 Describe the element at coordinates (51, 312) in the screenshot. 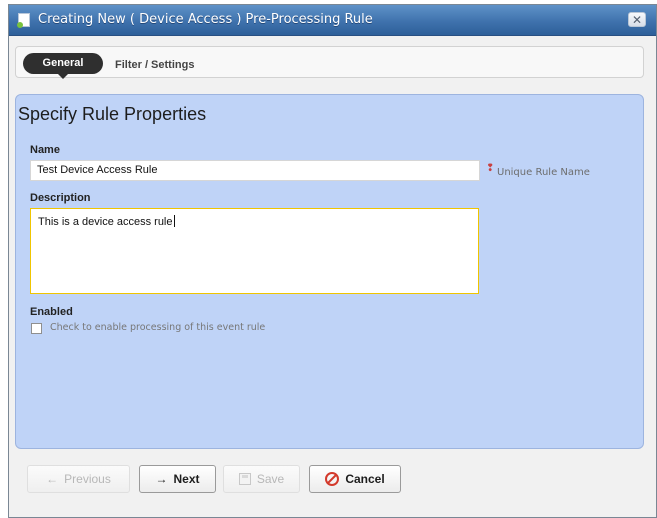

I see `enabled-label: Enabled` at that location.